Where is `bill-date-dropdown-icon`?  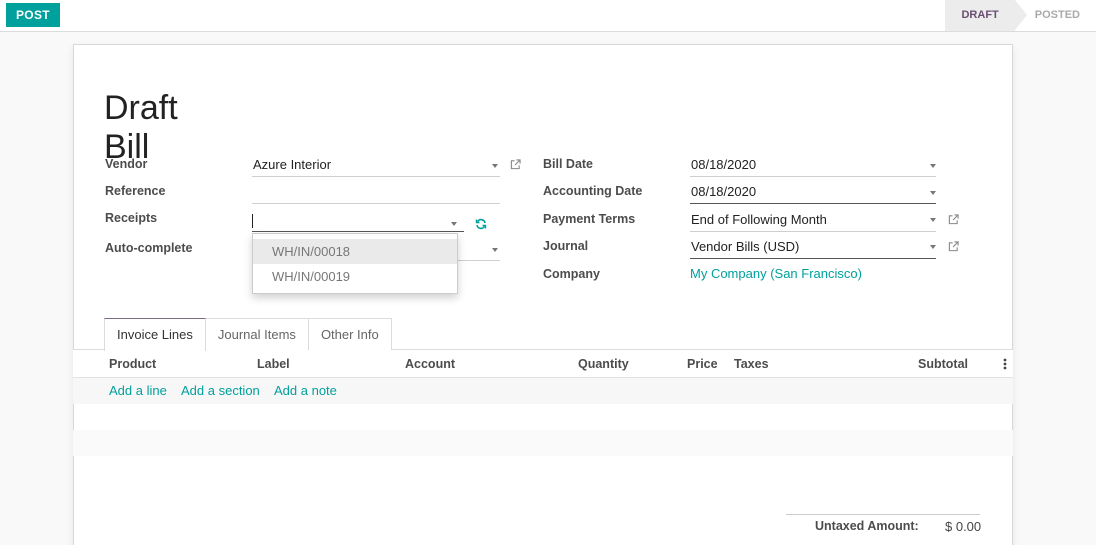 bill-date-dropdown-icon is located at coordinates (933, 166).